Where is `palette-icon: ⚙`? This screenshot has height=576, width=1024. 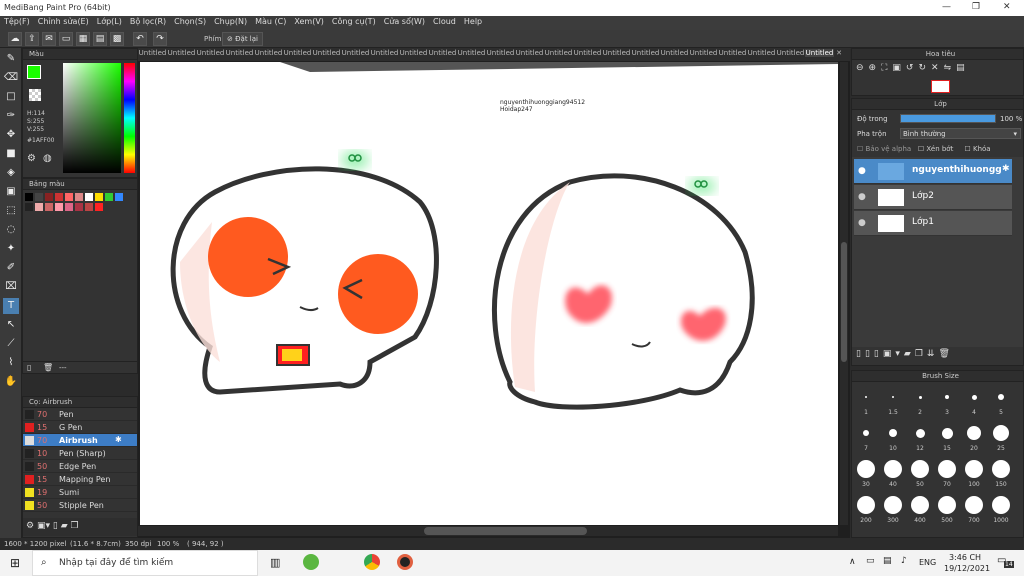
palette-icon: ⚙ is located at coordinates (31, 158).